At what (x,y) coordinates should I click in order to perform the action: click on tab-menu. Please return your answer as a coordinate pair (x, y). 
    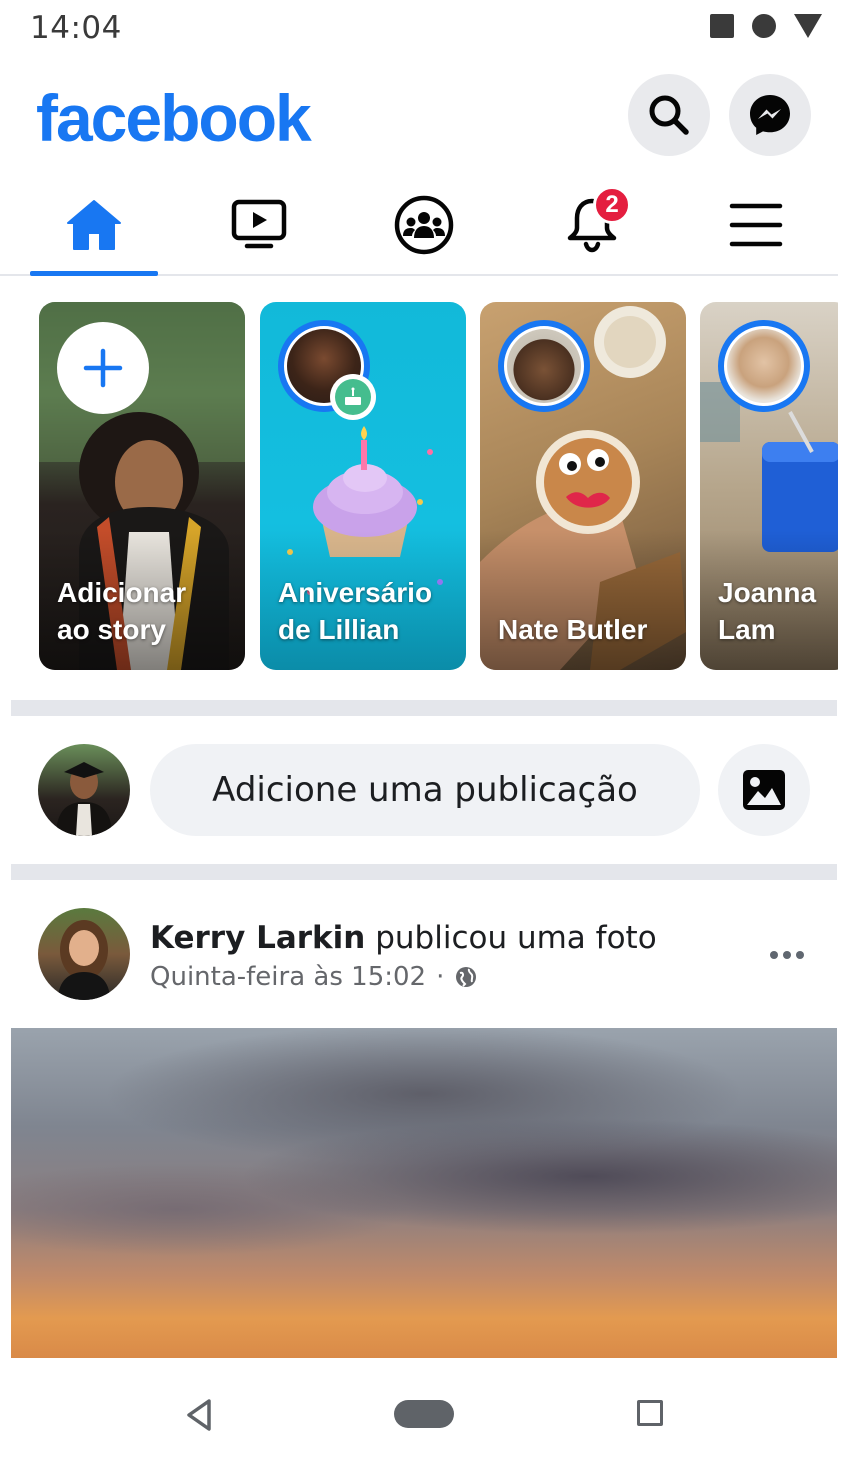
    Looking at the image, I should click on (756, 225).